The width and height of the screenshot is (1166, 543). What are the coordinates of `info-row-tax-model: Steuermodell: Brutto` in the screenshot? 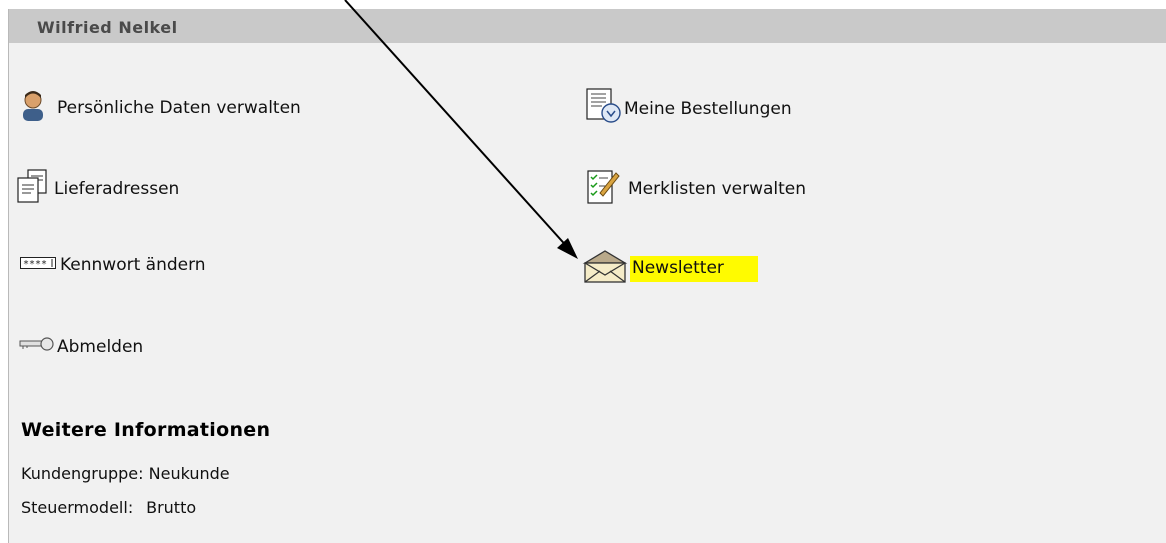 It's located at (108, 507).